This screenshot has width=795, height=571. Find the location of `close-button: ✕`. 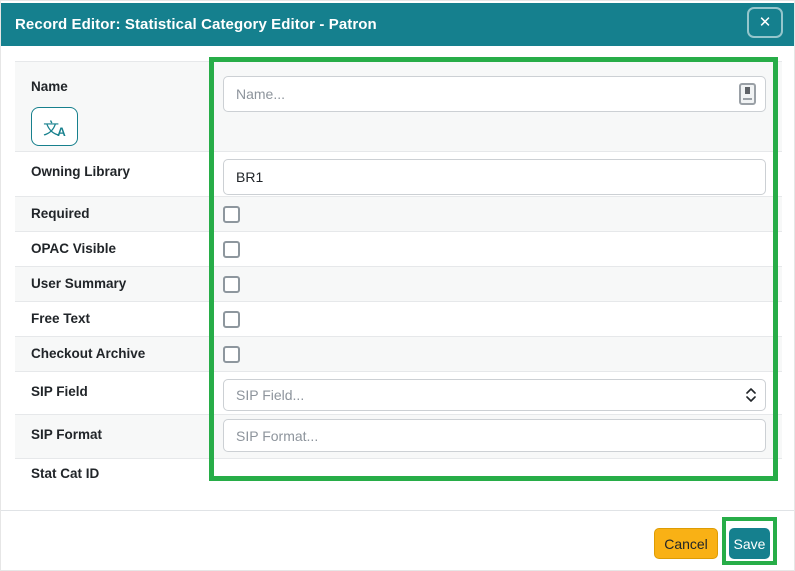

close-button: ✕ is located at coordinates (765, 22).